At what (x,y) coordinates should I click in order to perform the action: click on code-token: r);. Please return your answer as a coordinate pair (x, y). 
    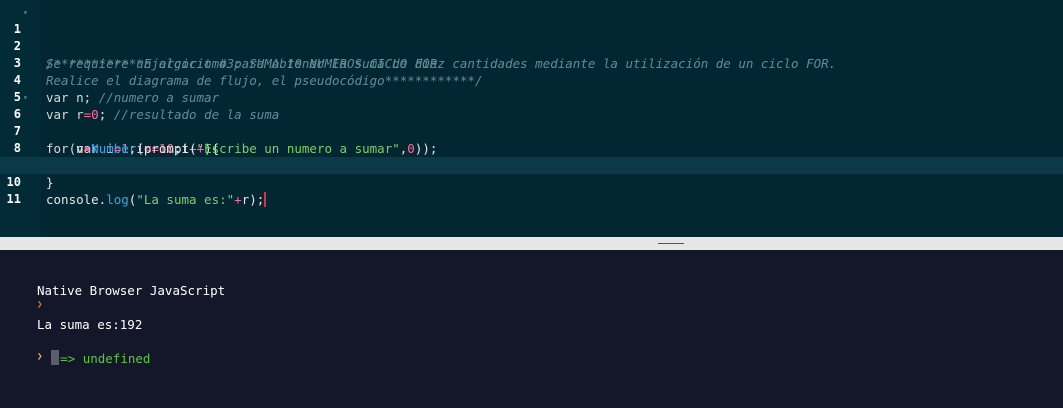
    Looking at the image, I should click on (253, 199).